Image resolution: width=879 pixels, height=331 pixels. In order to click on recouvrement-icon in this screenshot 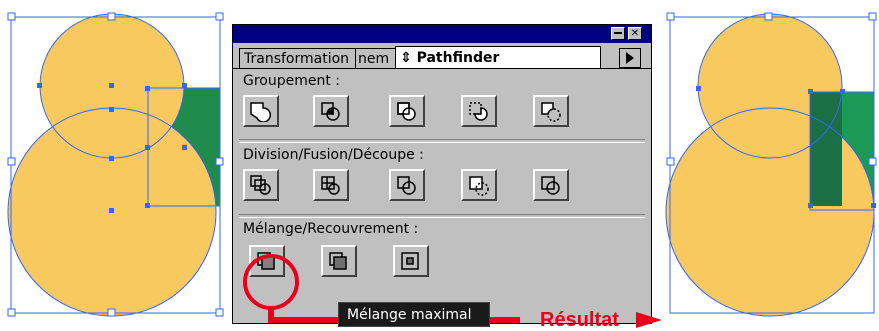, I will do `click(410, 261)`.